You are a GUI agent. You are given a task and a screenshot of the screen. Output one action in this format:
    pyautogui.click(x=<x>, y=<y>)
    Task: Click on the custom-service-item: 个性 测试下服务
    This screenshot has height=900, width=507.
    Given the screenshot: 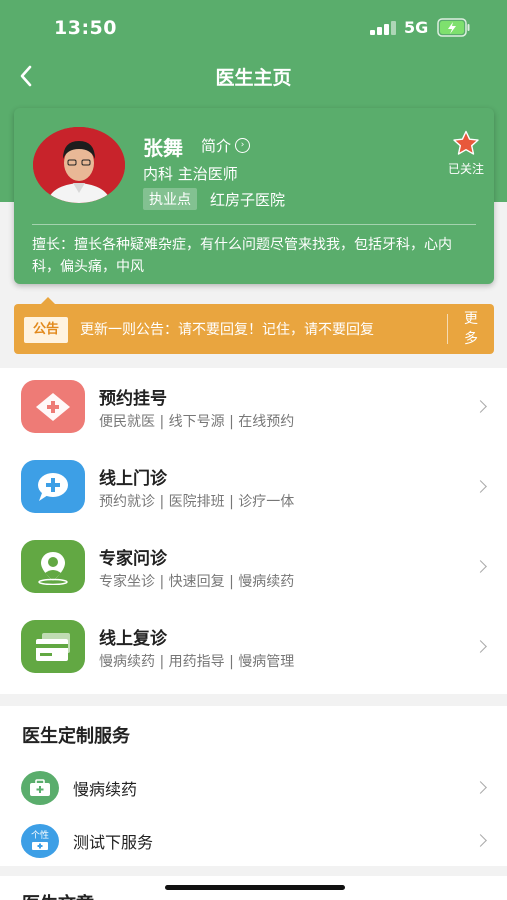 What is the action you would take?
    pyautogui.click(x=253, y=840)
    